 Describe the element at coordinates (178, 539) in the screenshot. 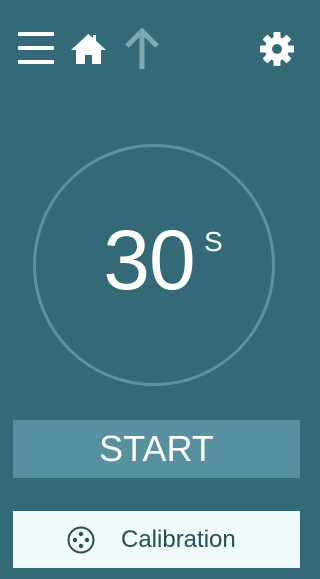

I see `calibration-label: Calibration` at that location.